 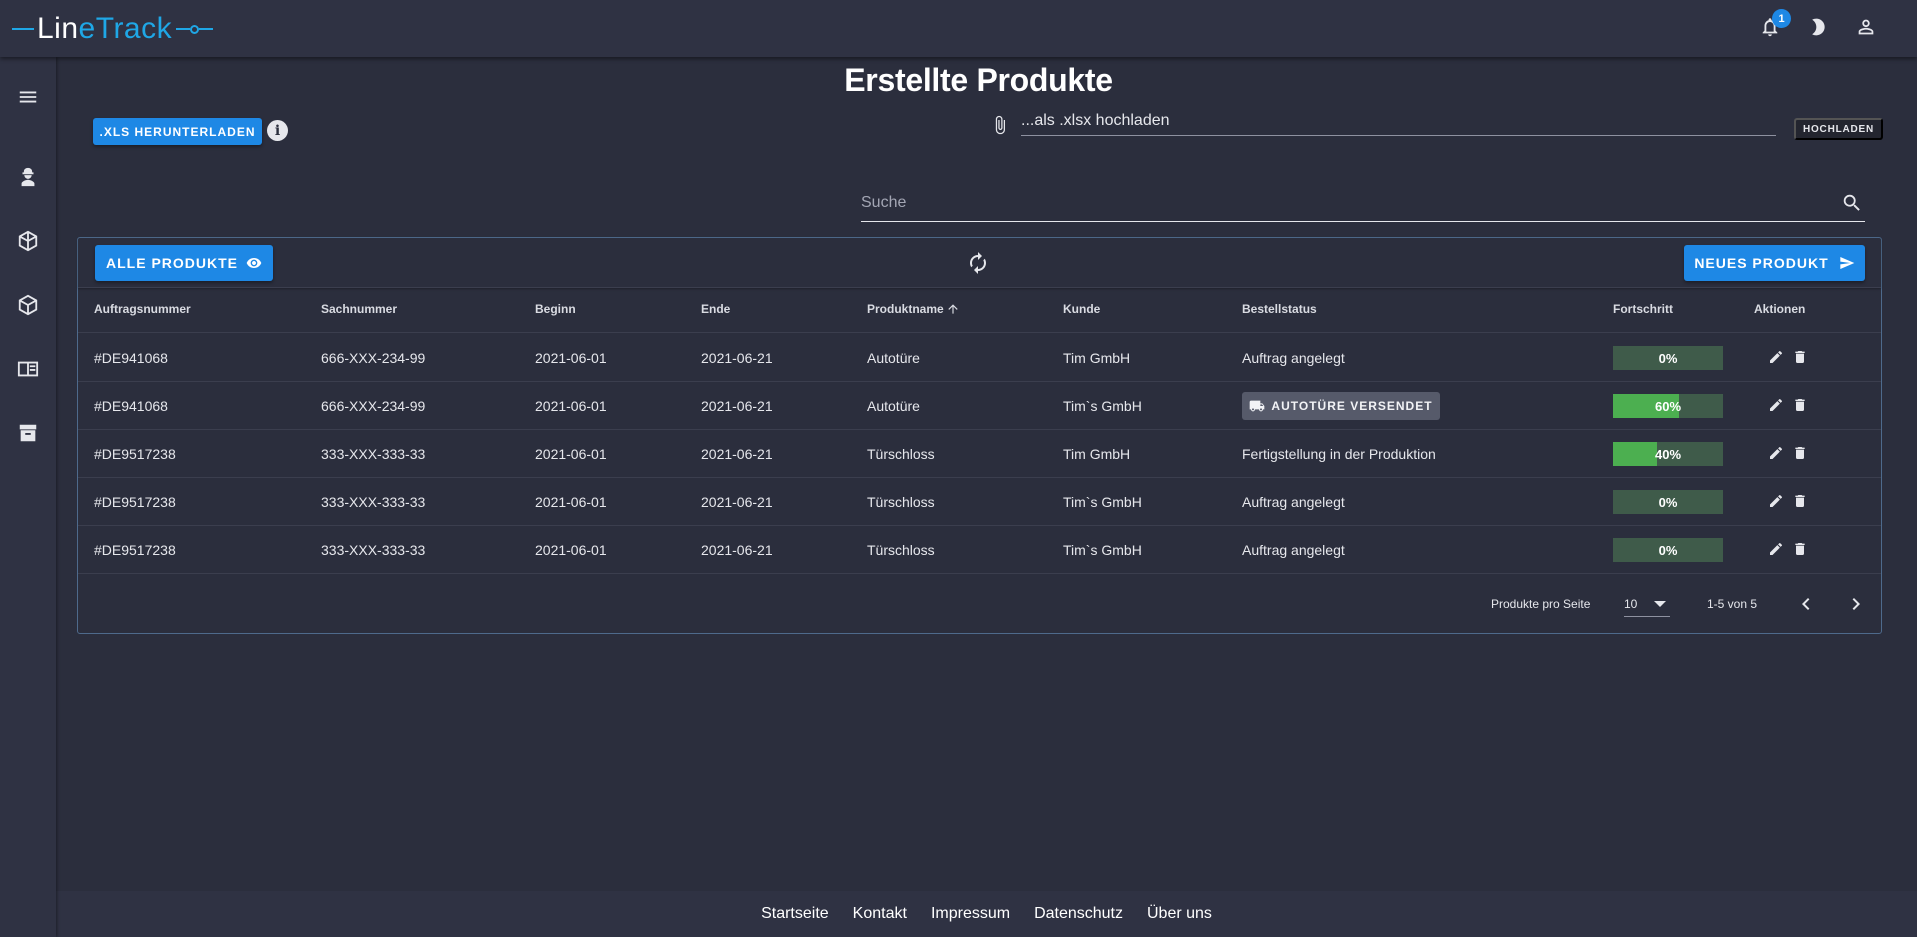 I want to click on col-beginn: Beginn, so click(x=555, y=309).